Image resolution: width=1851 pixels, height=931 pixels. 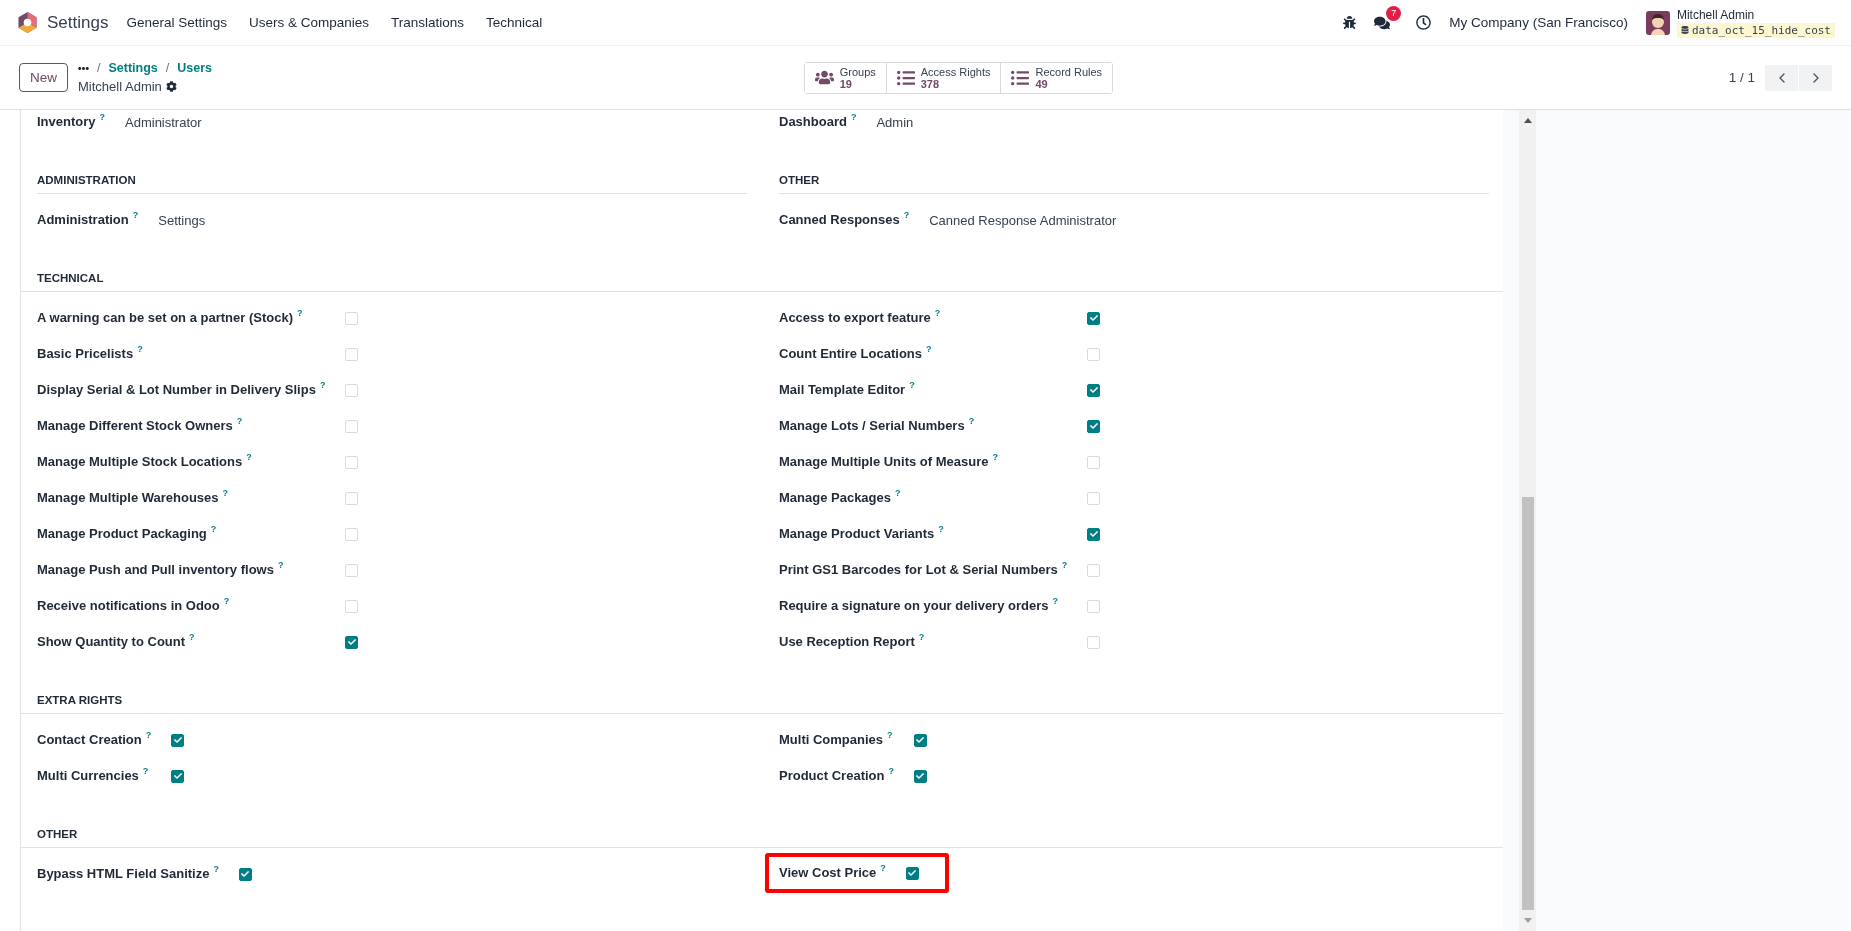 I want to click on bug-icon, so click(x=1350, y=22).